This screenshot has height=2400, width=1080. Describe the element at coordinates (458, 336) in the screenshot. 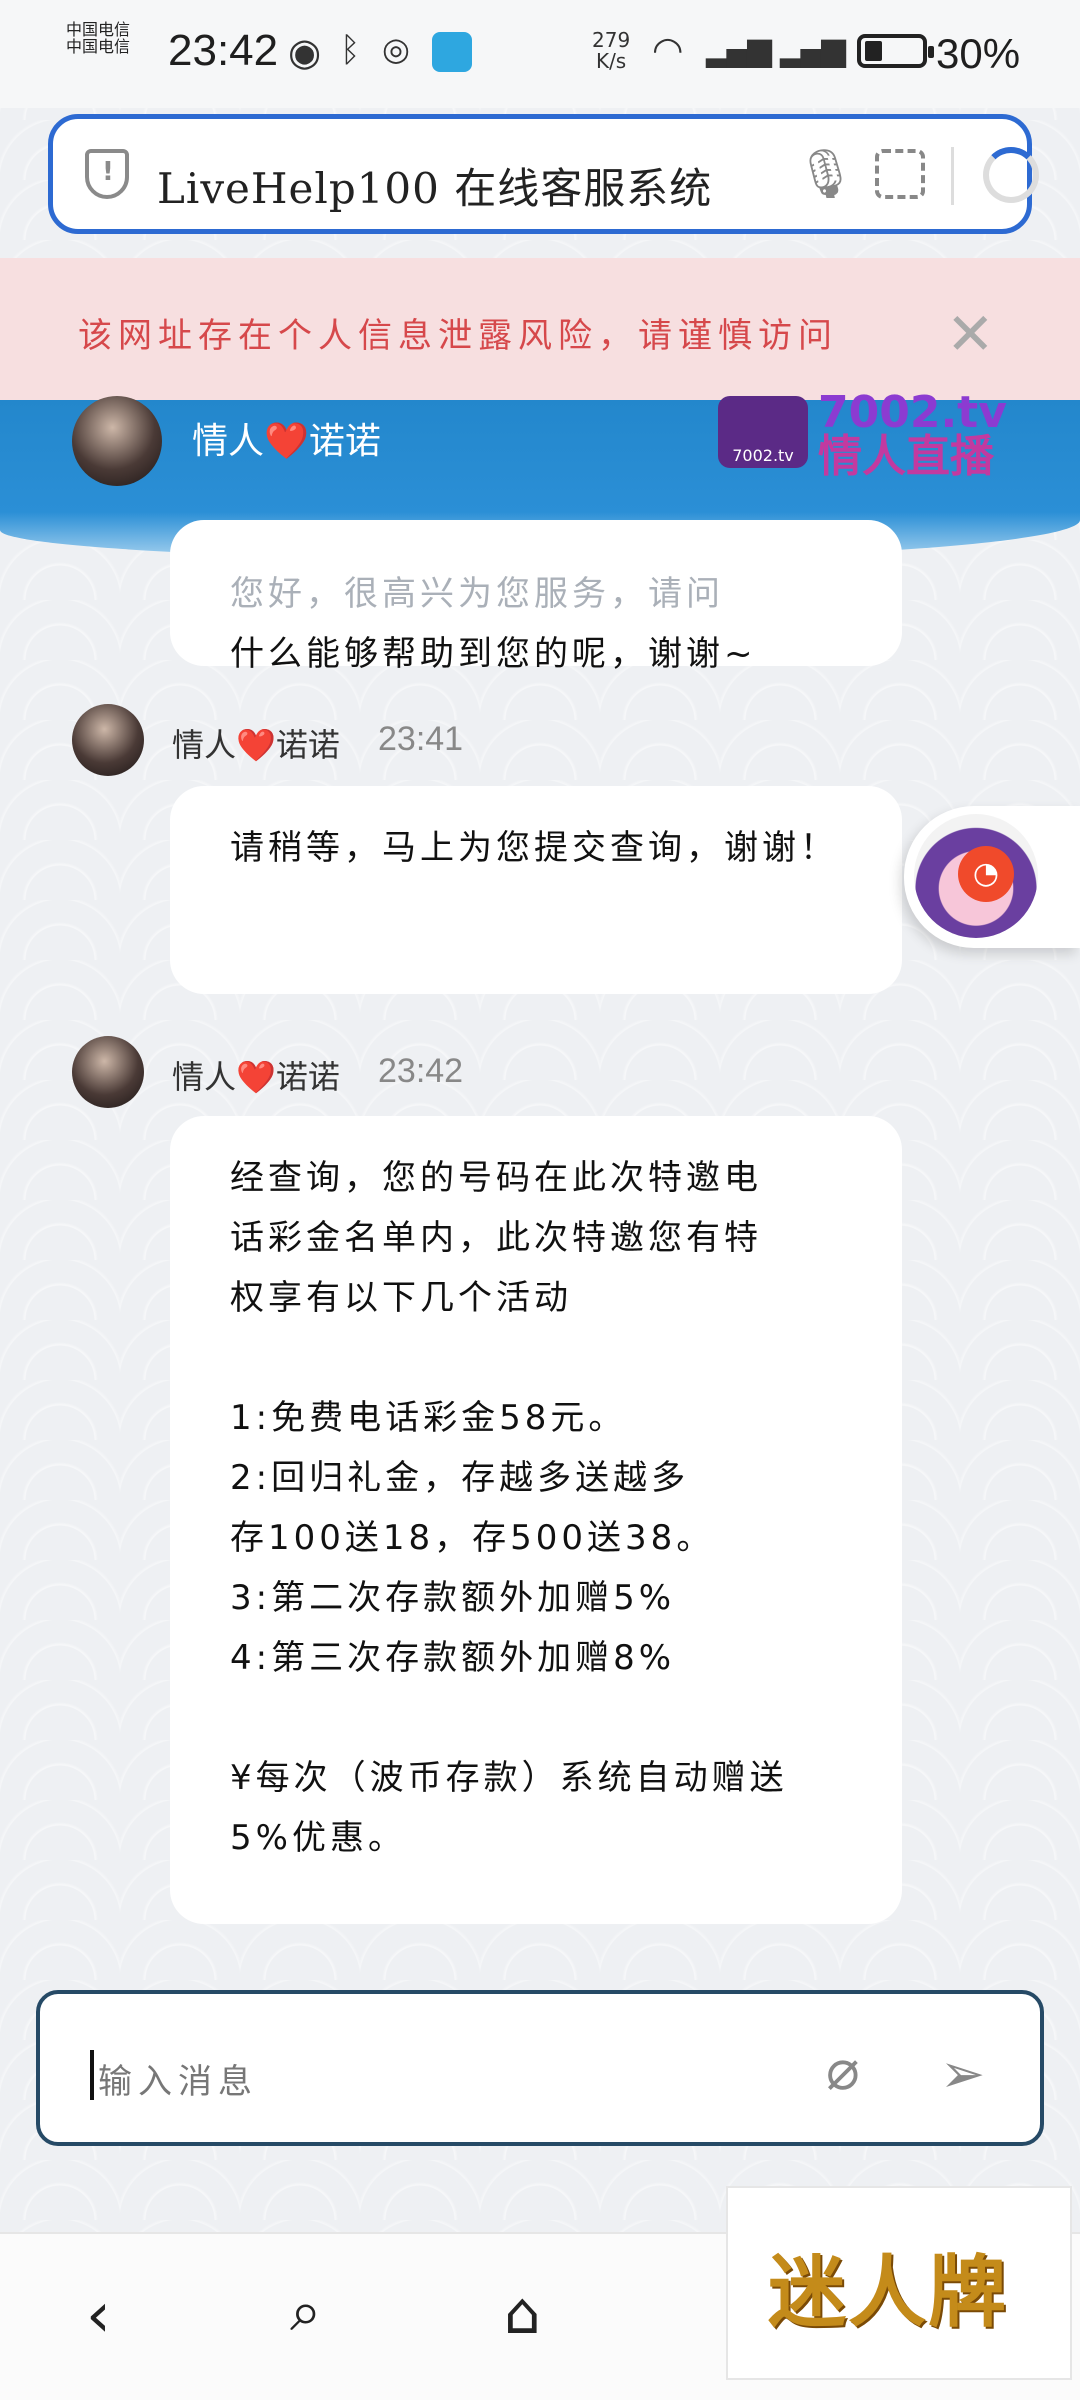

I see `warning-text: 该网址存在个人信息泄露风险，请谨慎访问` at that location.